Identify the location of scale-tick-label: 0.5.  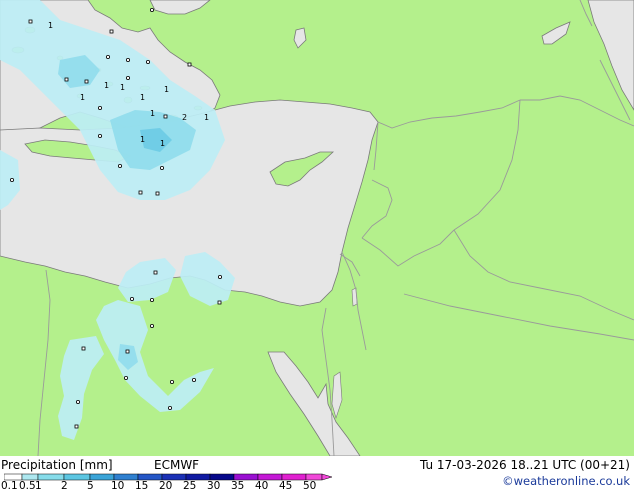
(27, 486).